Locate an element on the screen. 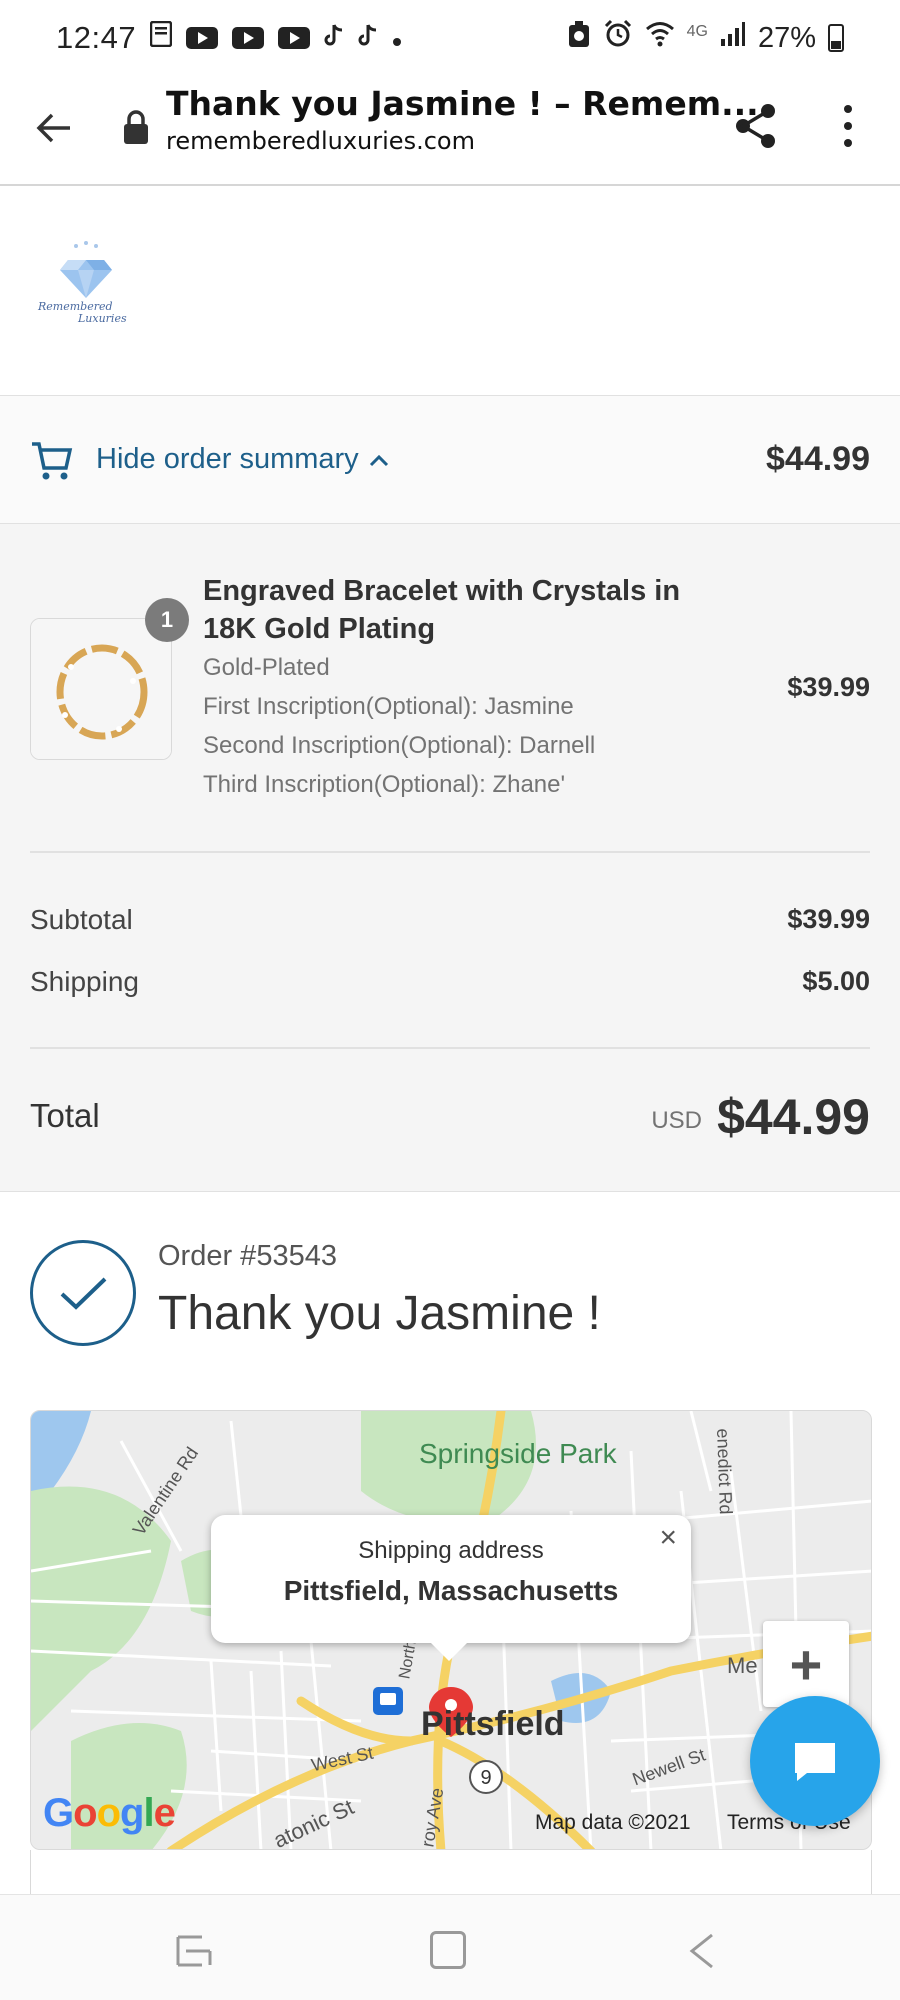  store-header: Remembered Luxuries is located at coordinates (450, 292).